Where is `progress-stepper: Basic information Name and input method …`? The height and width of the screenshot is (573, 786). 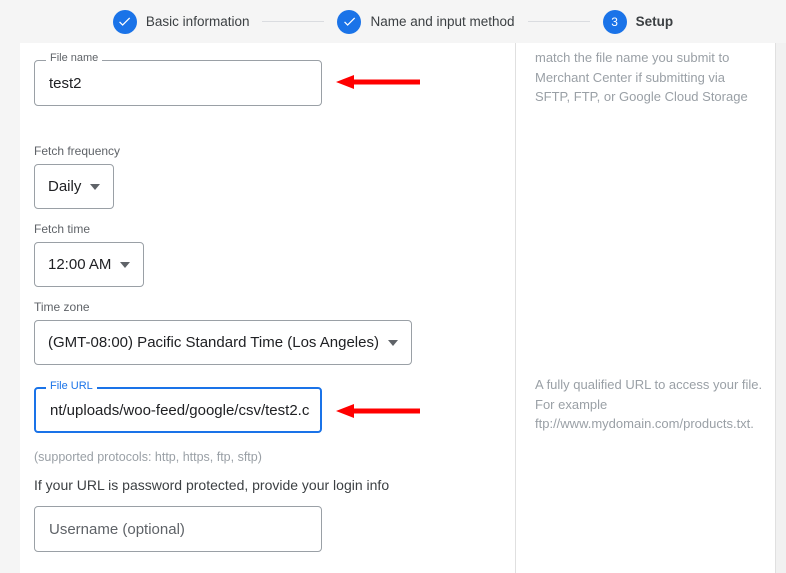 progress-stepper: Basic information Name and input method … is located at coordinates (393, 21).